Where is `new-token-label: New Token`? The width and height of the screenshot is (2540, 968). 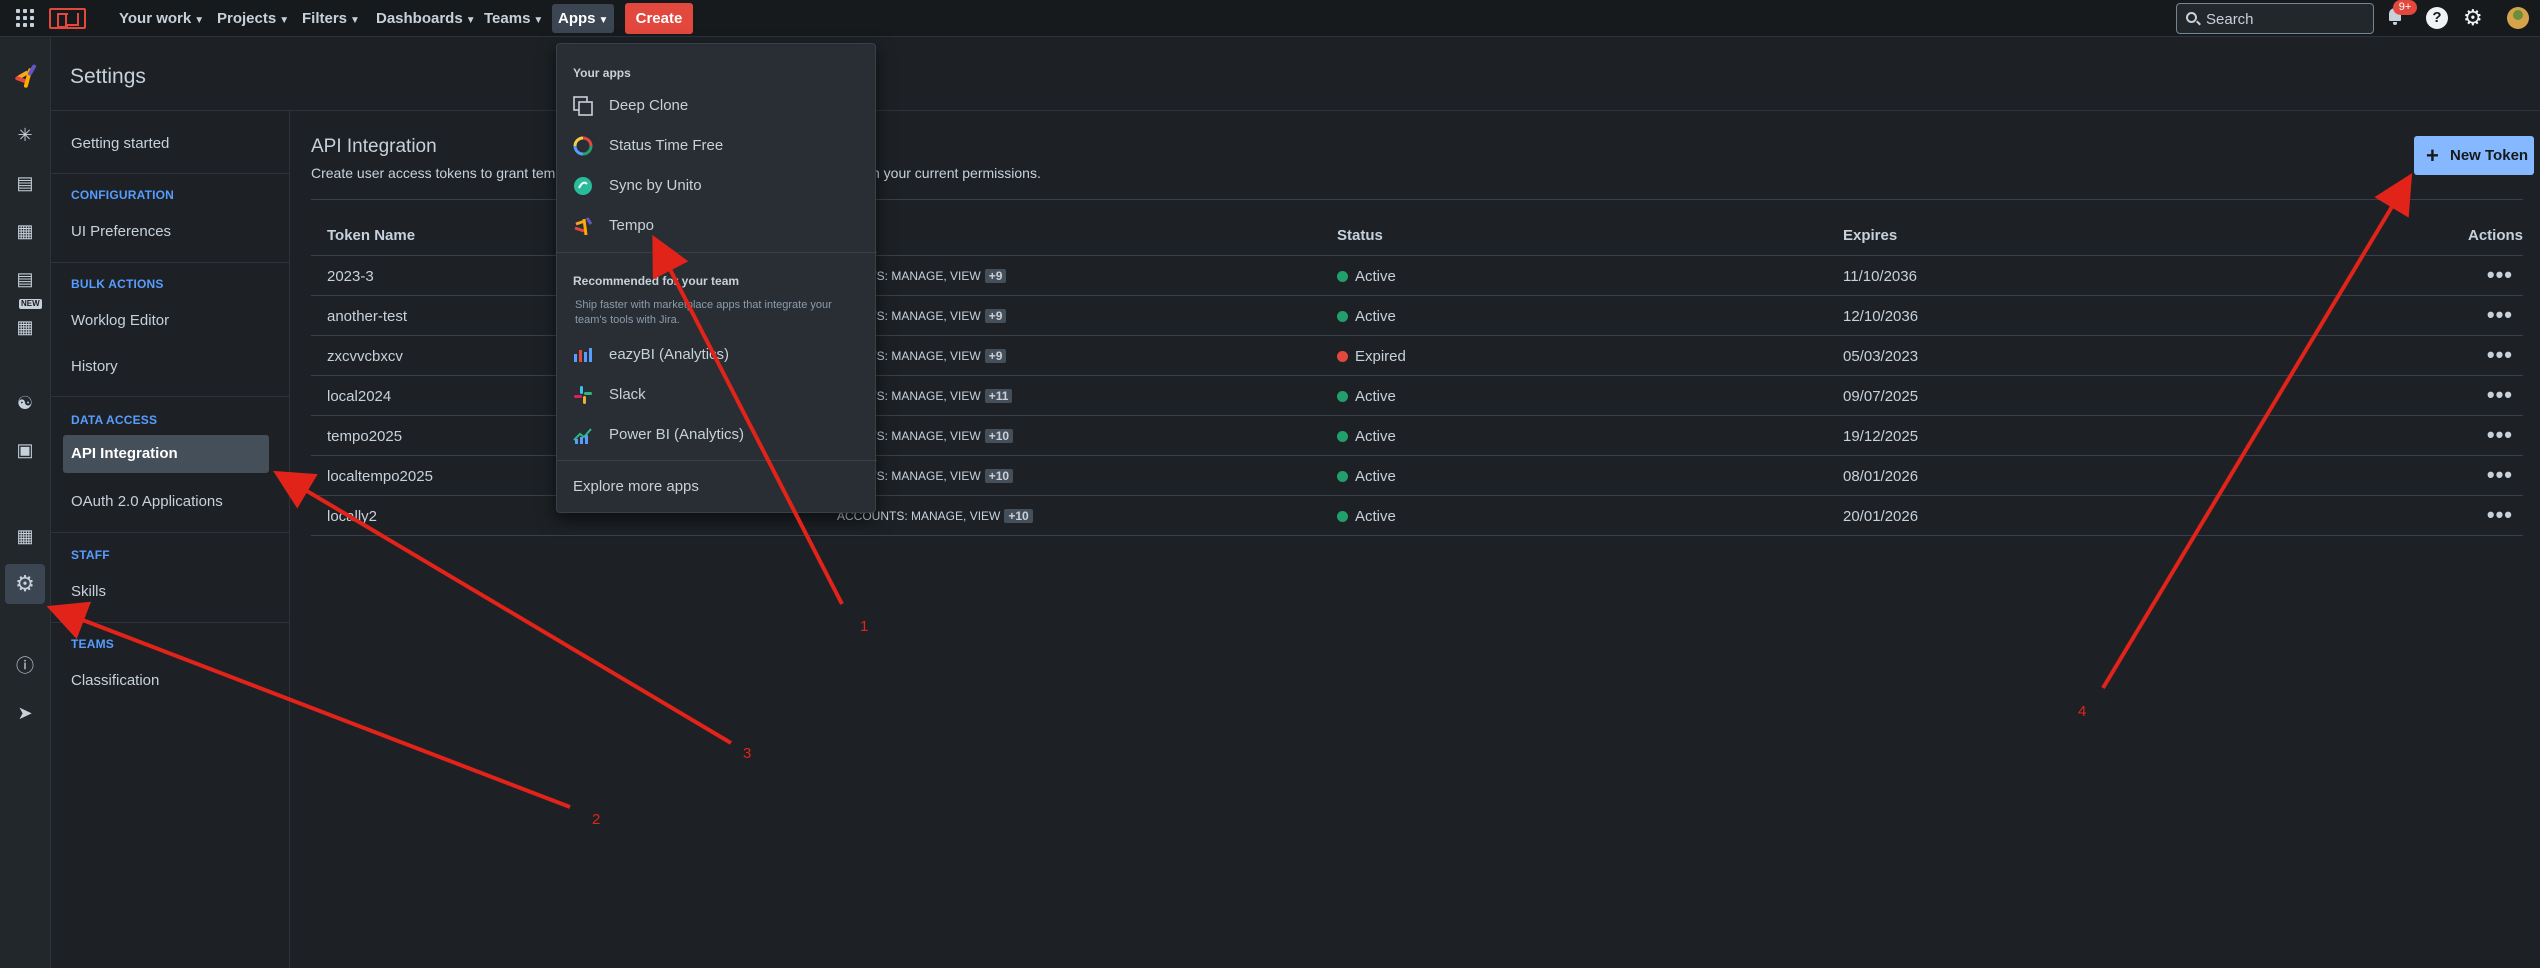 new-token-label: New Token is located at coordinates (2489, 155).